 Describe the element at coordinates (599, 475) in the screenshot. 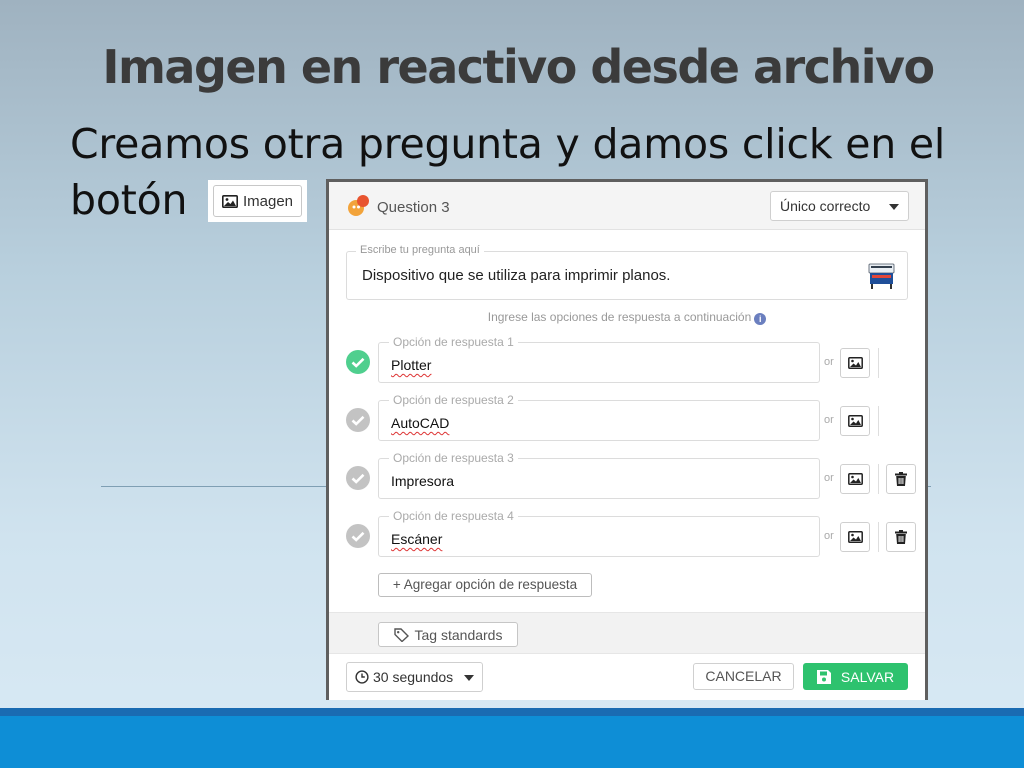

I see `answer-option-3-field: Opción de respuesta 3 Impresora` at that location.